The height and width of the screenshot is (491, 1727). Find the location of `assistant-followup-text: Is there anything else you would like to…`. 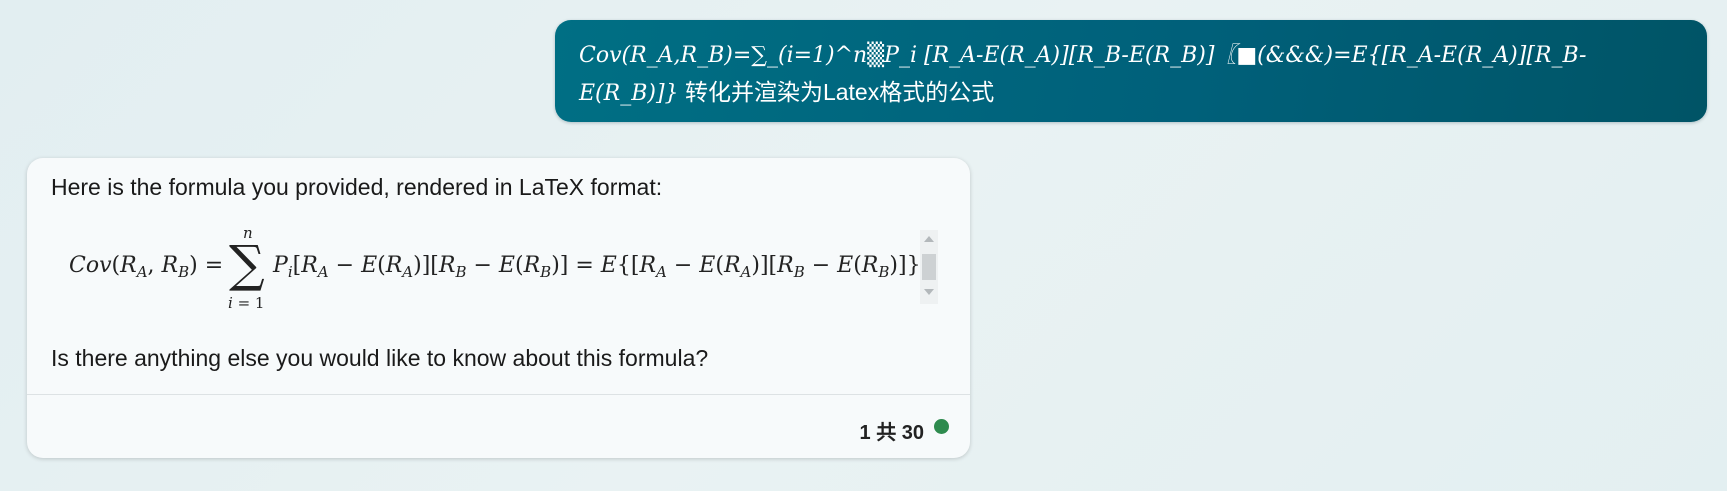

assistant-followup-text: Is there anything else you would like to… is located at coordinates (380, 358).